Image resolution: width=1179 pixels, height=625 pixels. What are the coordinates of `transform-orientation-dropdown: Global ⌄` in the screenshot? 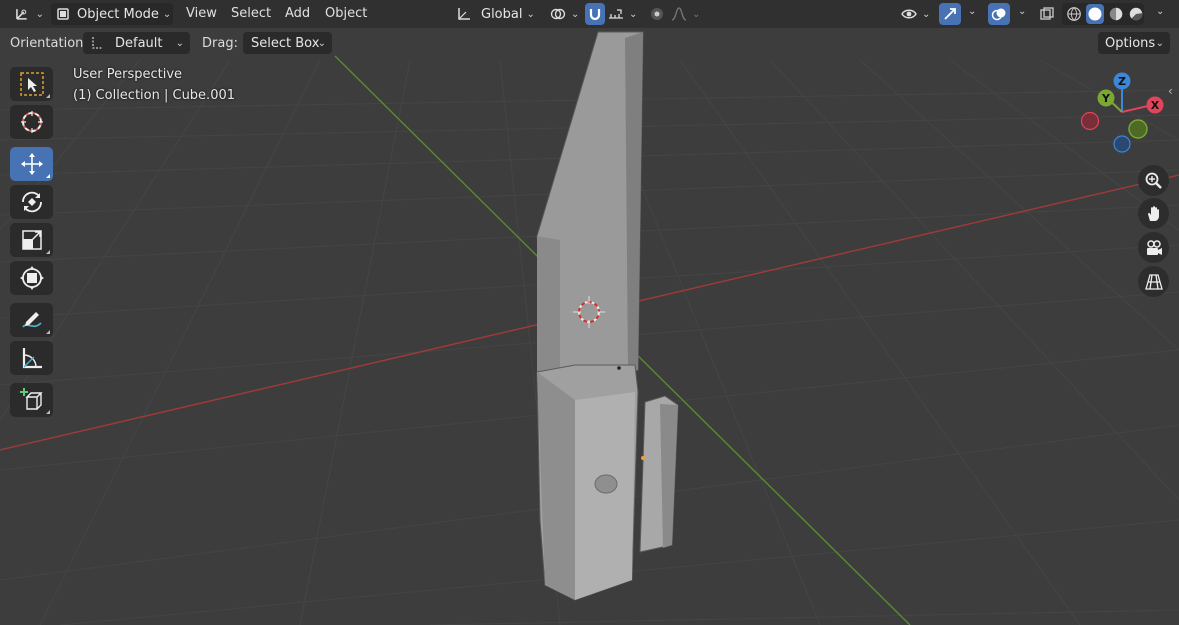 It's located at (497, 14).